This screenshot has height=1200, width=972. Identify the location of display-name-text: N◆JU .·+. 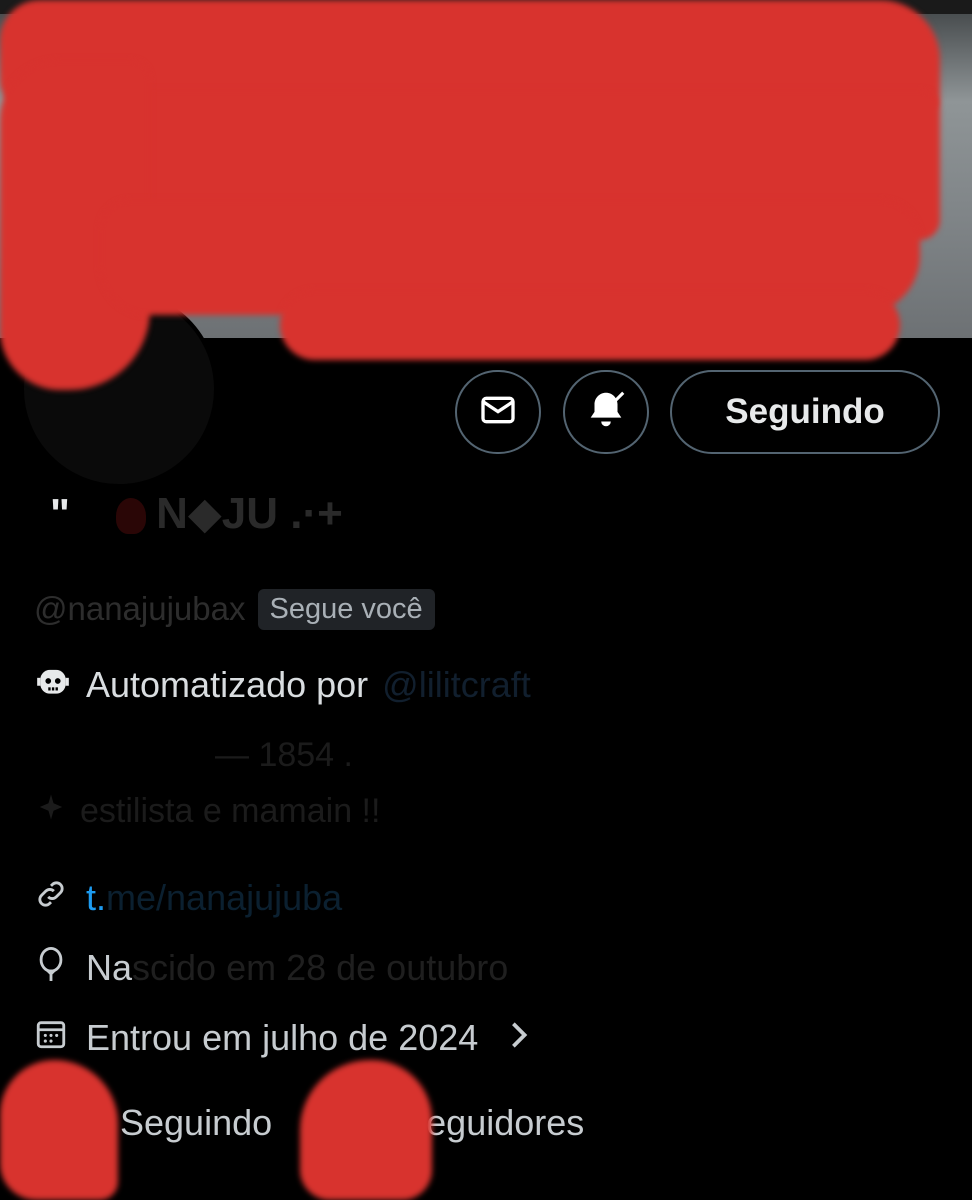
(249, 513).